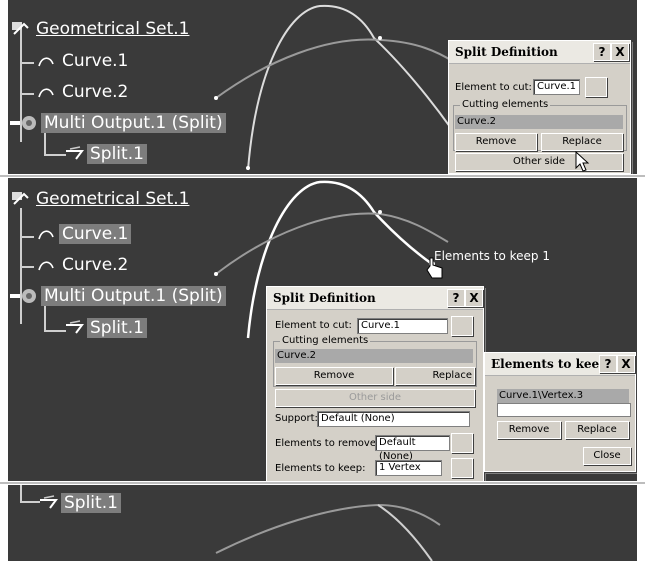 The height and width of the screenshot is (561, 645). I want to click on curve-1-remainder-arc, so click(405, 532).